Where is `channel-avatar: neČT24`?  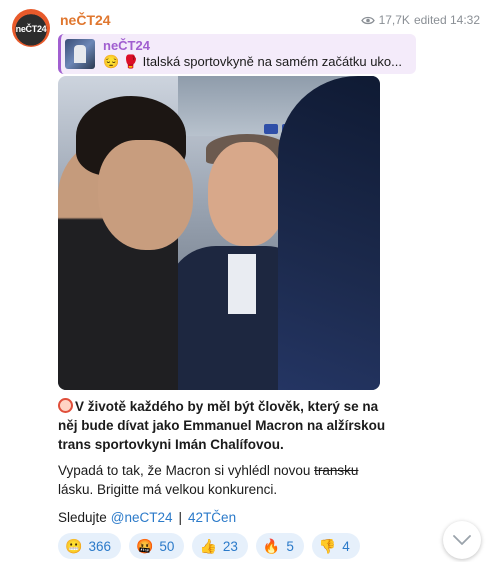
channel-avatar: neČT24 is located at coordinates (31, 28).